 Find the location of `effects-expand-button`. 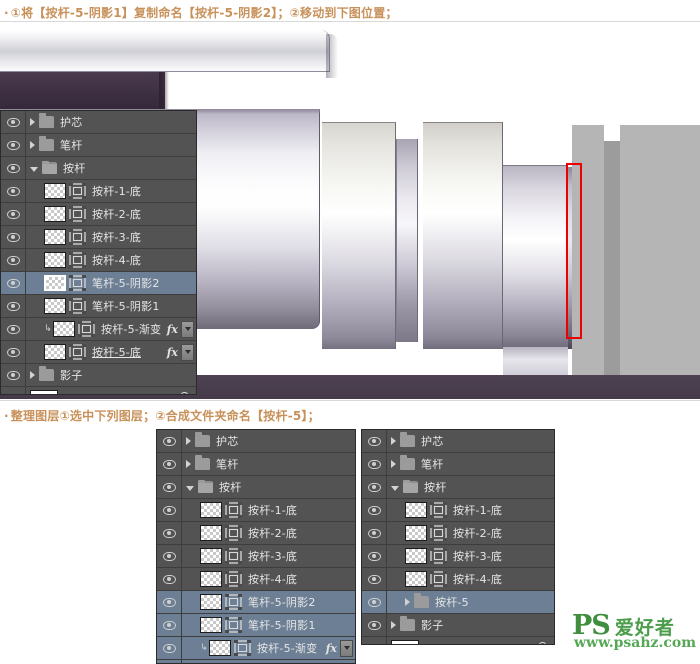

effects-expand-button is located at coordinates (187, 352).